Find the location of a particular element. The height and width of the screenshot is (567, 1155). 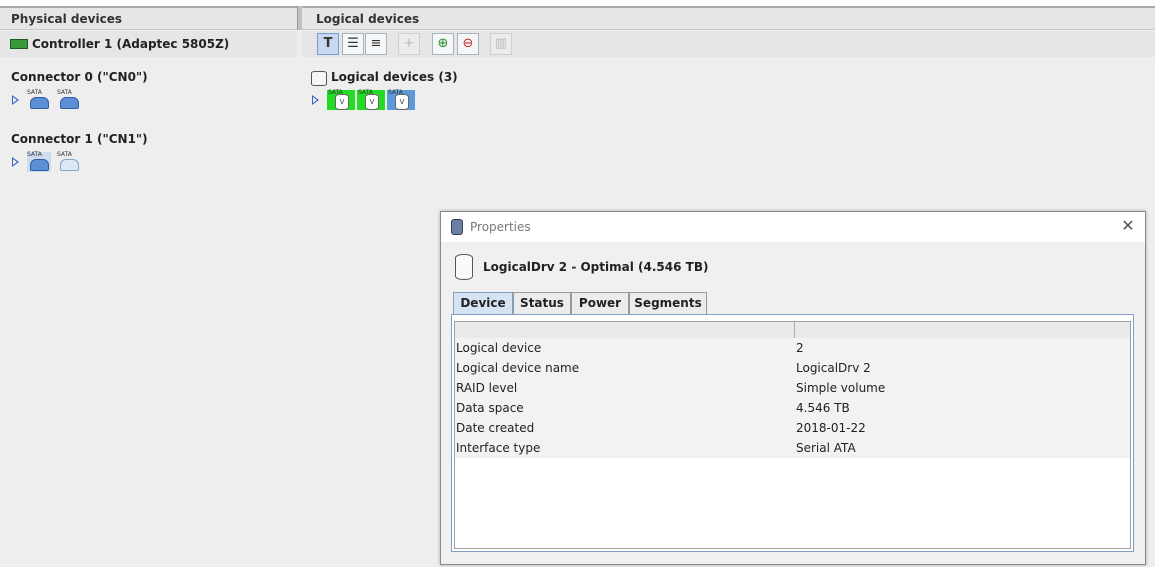

property-key: Logical device name is located at coordinates (518, 368).